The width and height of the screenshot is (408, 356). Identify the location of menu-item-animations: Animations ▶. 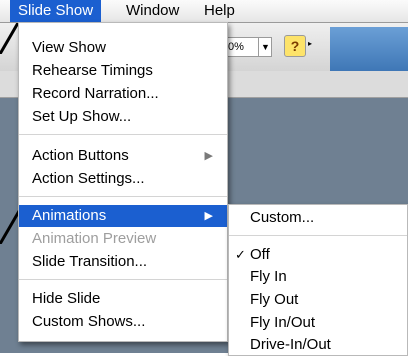
(123, 216).